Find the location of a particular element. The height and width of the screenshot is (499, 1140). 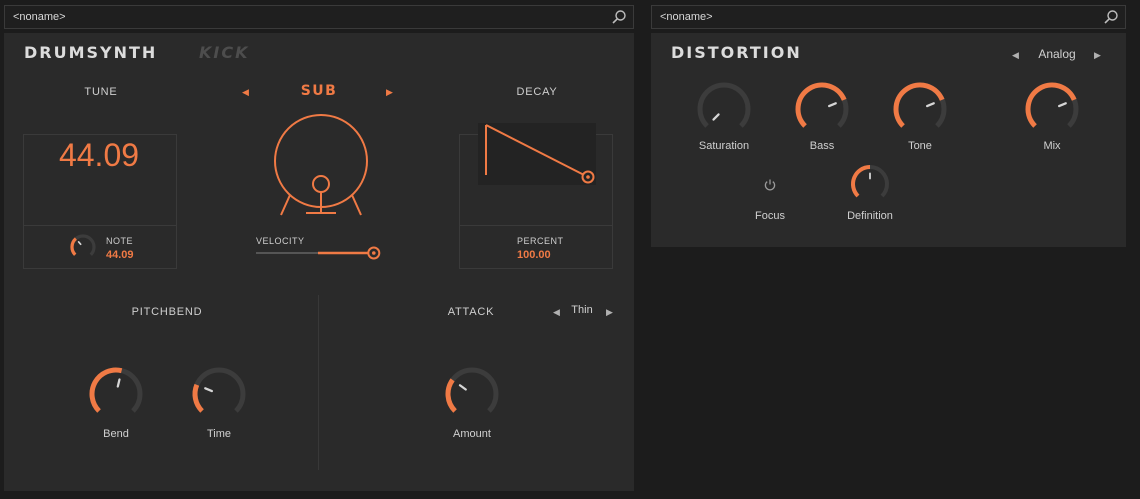

kick-drum-icon is located at coordinates (321, 165).